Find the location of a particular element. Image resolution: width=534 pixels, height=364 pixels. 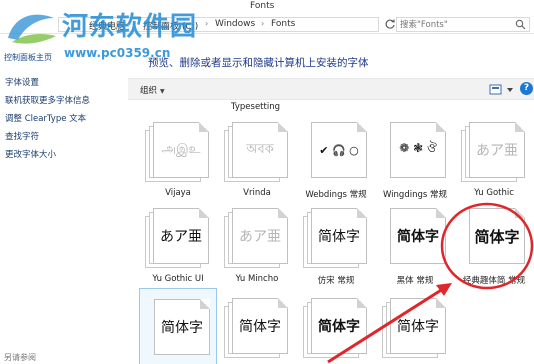

font-name: Vrinda is located at coordinates (257, 193).